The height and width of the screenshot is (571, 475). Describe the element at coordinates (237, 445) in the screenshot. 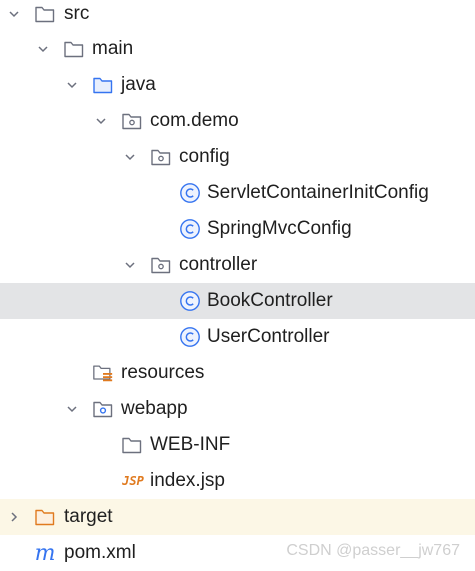

I see `tree-node-web-inf: WEB-INF` at that location.